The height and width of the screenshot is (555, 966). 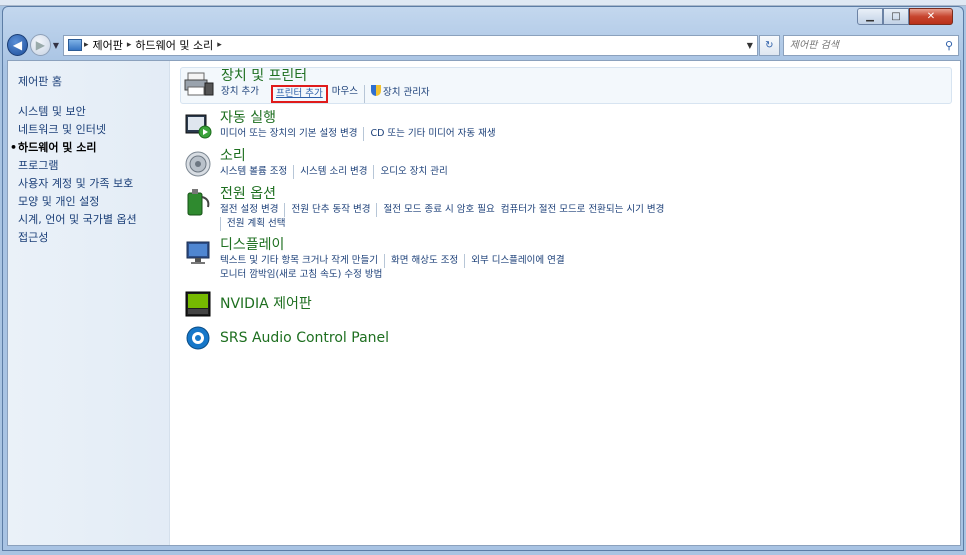 I want to click on search-box: ⚲, so click(x=871, y=45).